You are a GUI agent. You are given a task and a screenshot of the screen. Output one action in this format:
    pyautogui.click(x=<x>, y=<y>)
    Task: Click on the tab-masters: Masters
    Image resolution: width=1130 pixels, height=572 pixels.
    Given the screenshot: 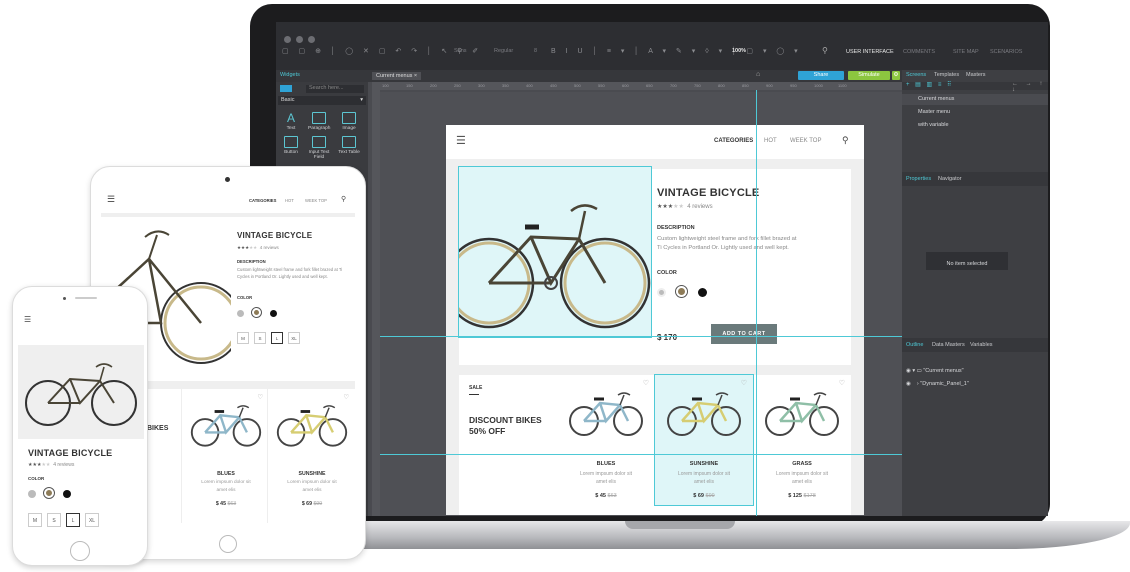 What is the action you would take?
    pyautogui.click(x=976, y=75)
    